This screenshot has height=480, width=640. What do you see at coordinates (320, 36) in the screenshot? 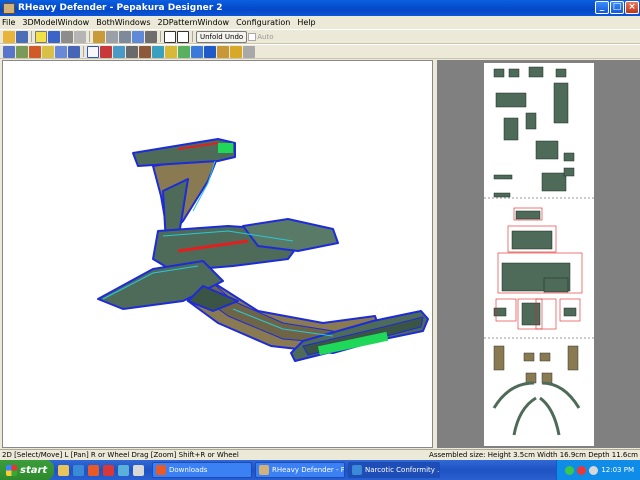
I see `main-toolbar: Unfold Undo Auto` at bounding box center [320, 36].